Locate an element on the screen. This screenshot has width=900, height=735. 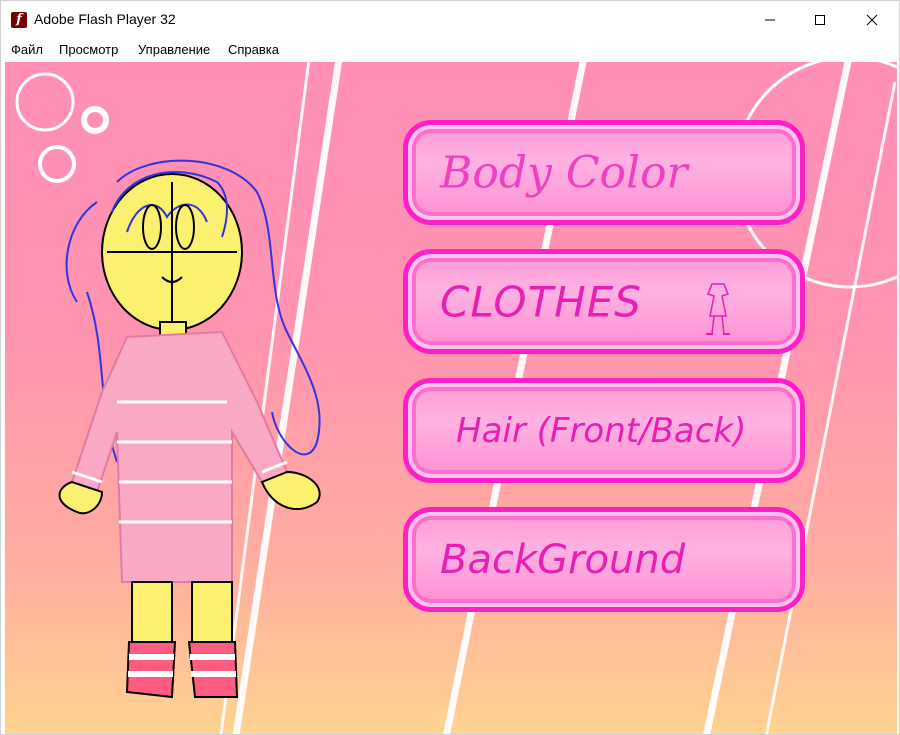
menu-help: Справка is located at coordinates (253, 49).